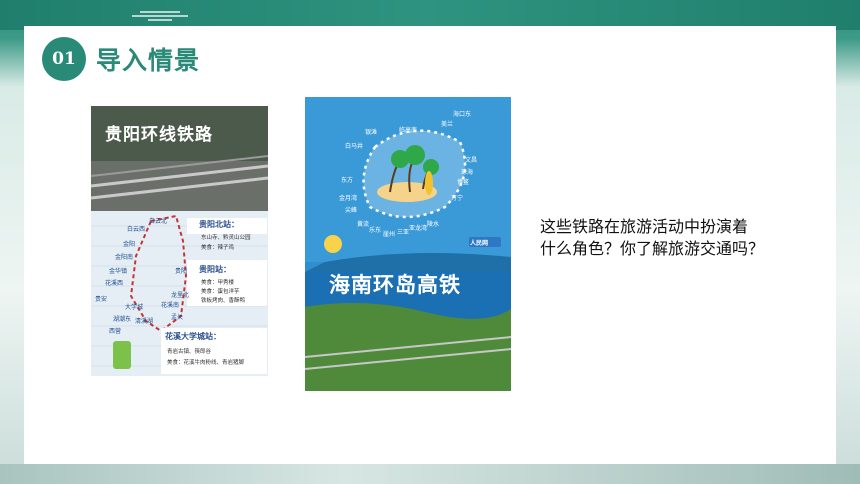 The height and width of the screenshot is (484, 860). What do you see at coordinates (403, 232) in the screenshot?
I see `stop-label: 三亚` at bounding box center [403, 232].